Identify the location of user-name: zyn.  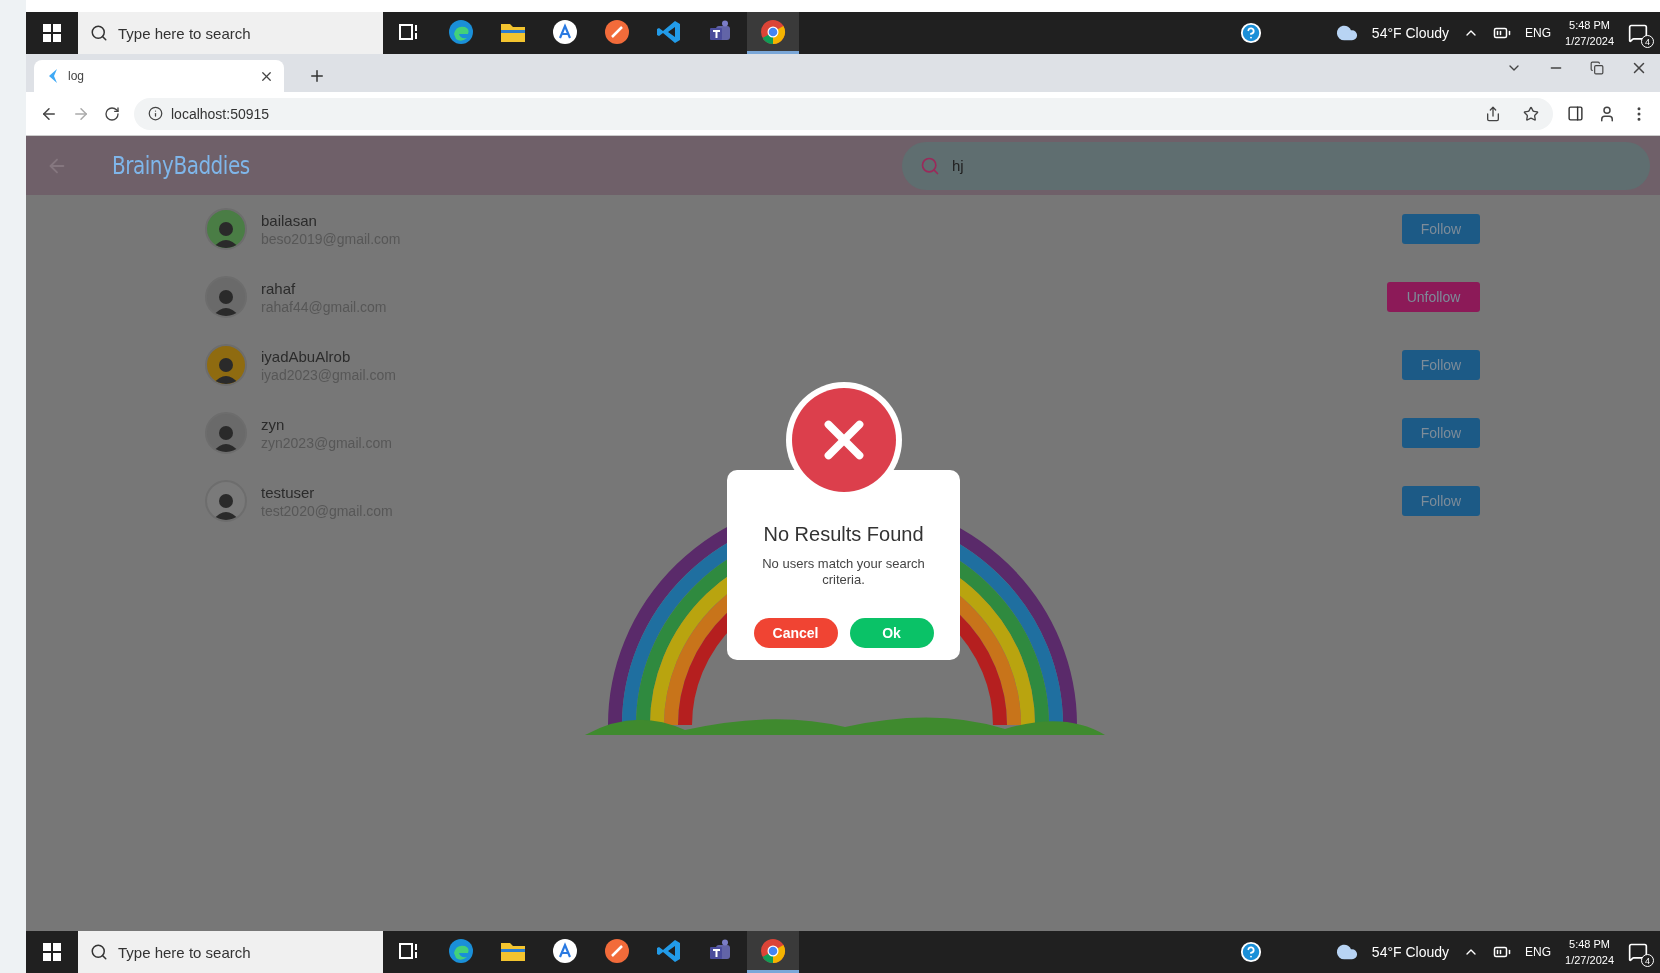
(273, 424).